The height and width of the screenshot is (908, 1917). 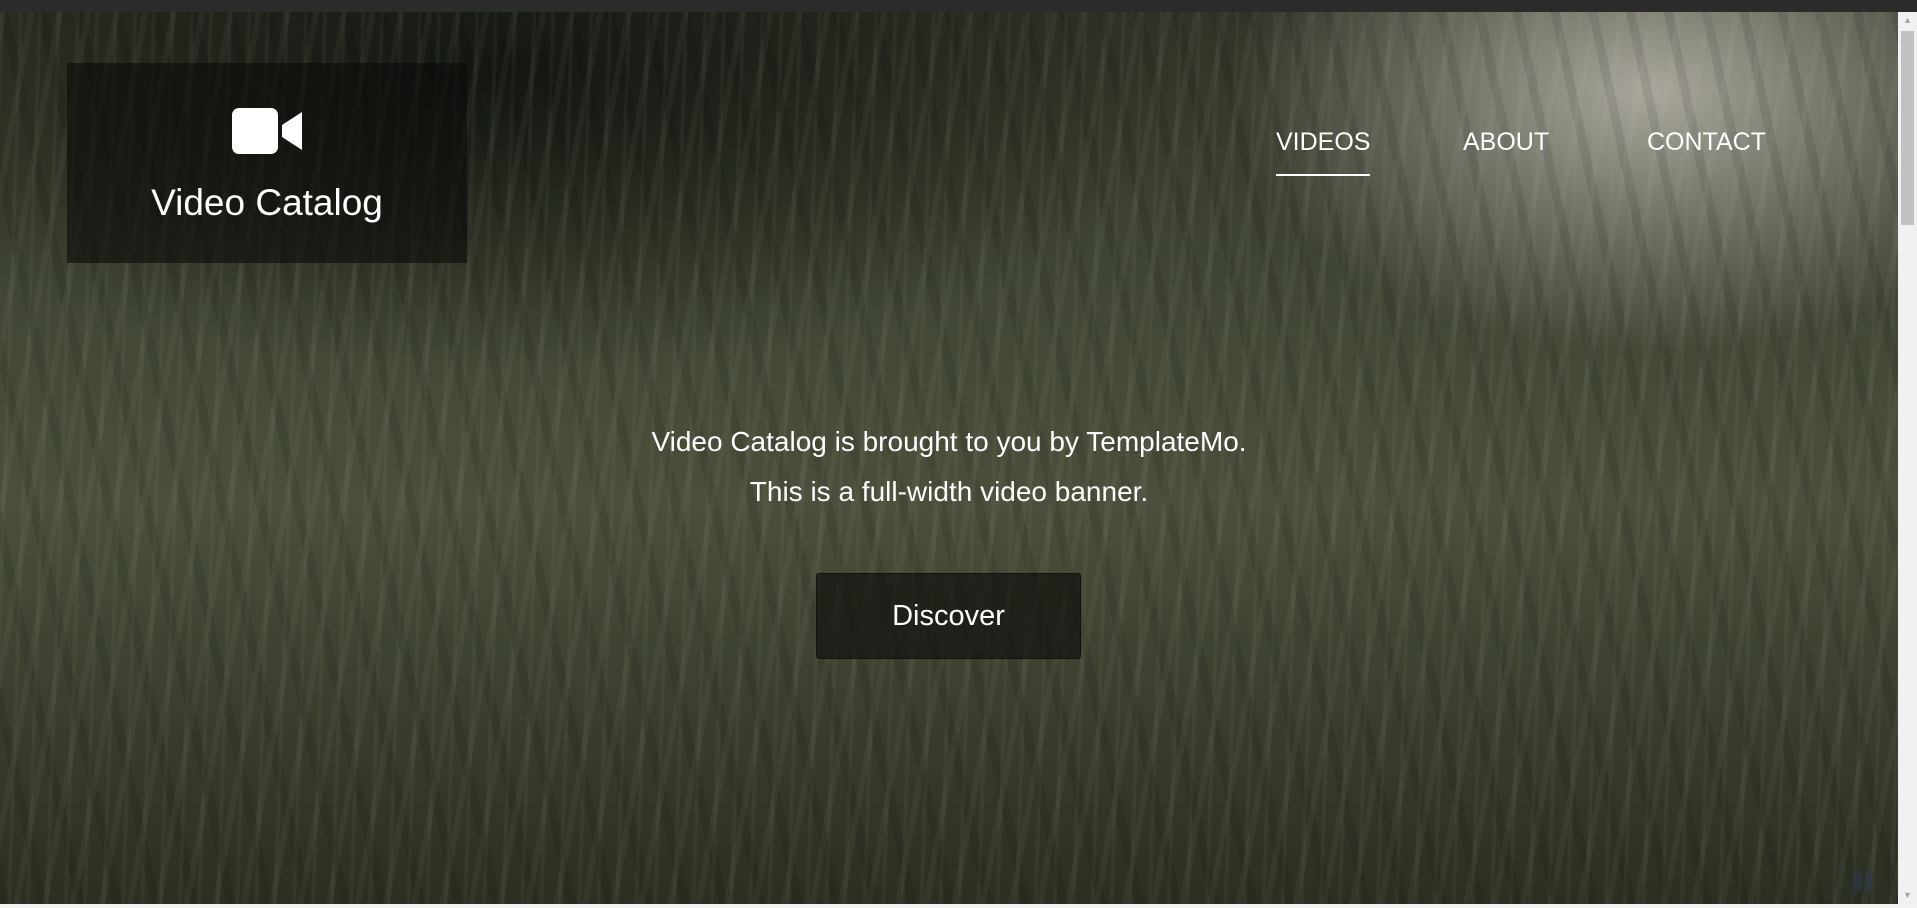 I want to click on pause-bar-right, so click(x=1868, y=882).